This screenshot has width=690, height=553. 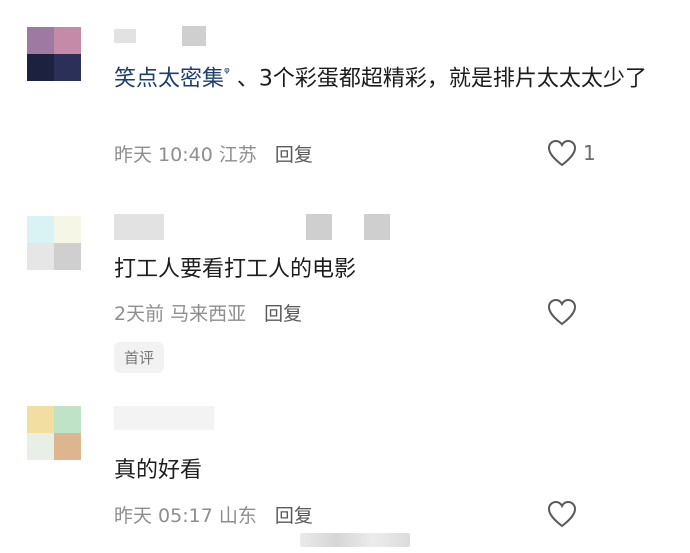 What do you see at coordinates (237, 516) in the screenshot?
I see `comment-location: 山东` at bounding box center [237, 516].